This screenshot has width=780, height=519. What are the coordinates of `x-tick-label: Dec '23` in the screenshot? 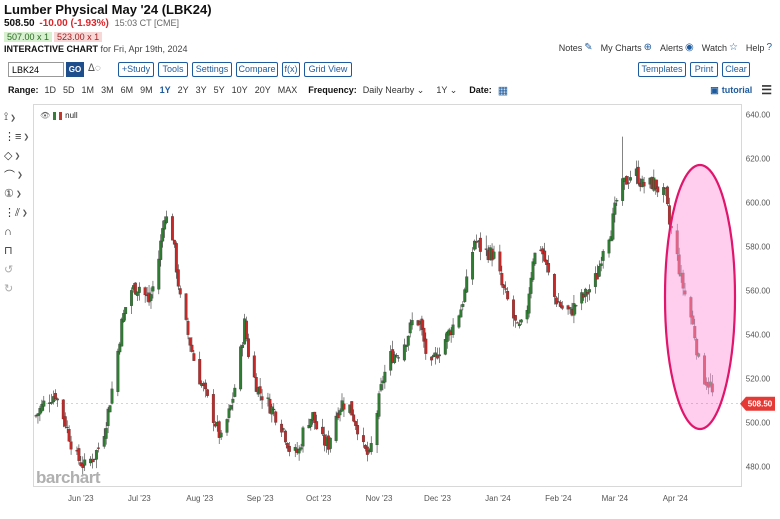 It's located at (437, 498).